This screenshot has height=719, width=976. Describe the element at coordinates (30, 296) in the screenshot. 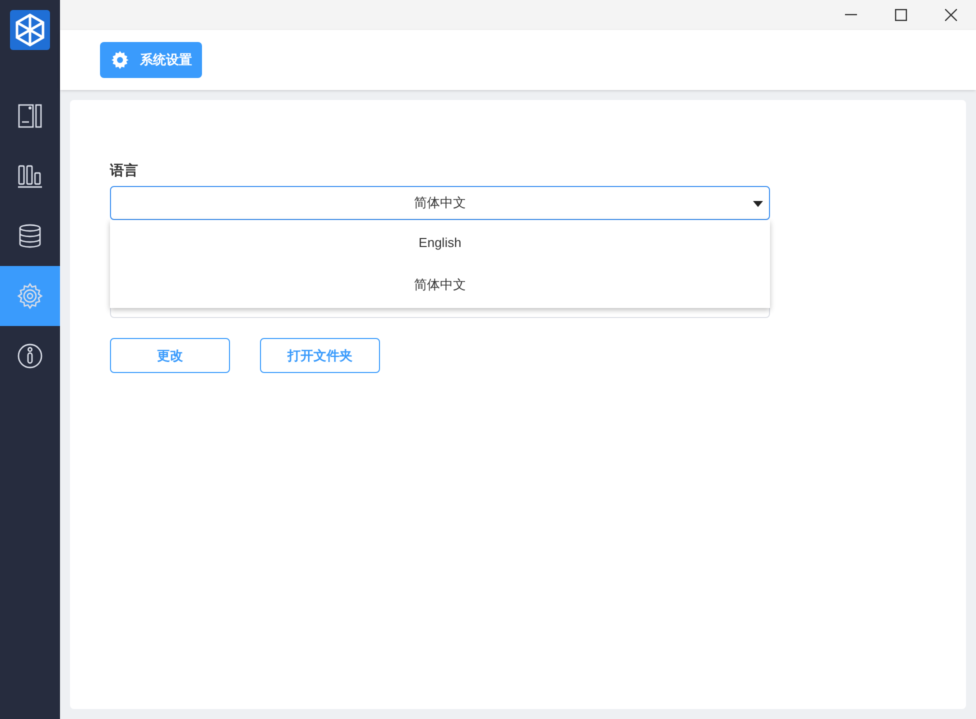

I see `settings-icon` at that location.